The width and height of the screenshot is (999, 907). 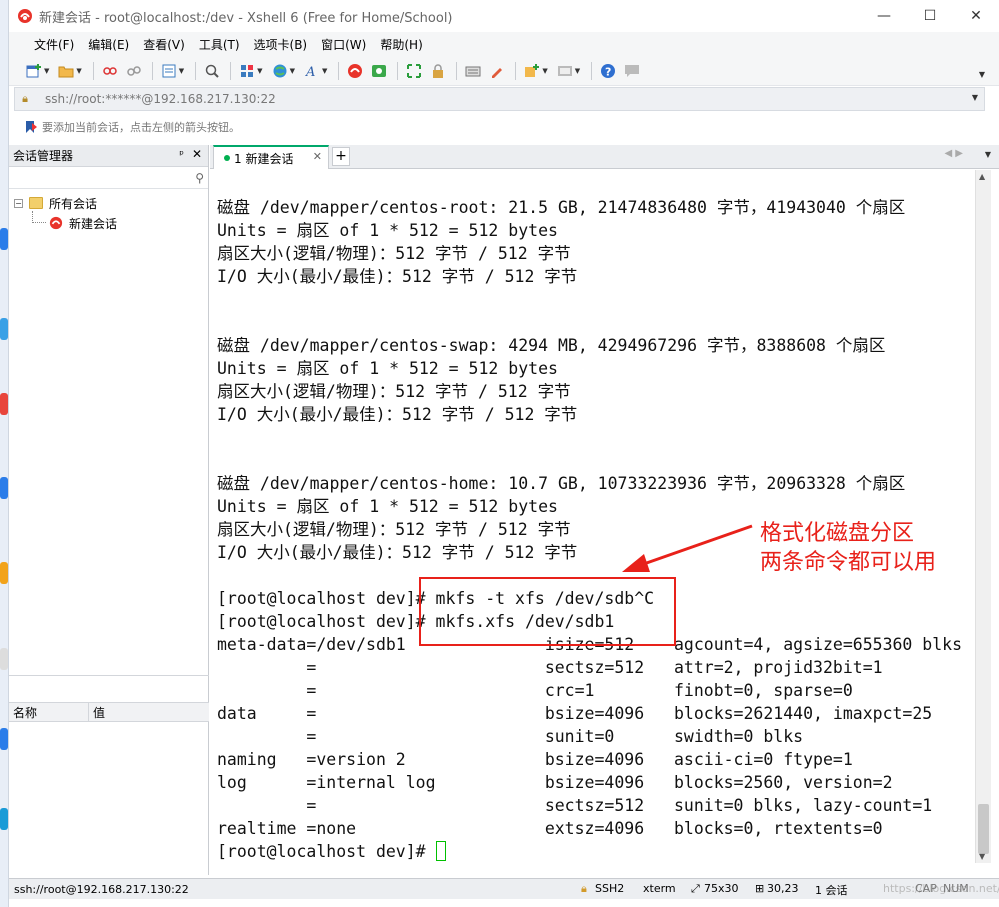 I want to click on close-button: ✕, so click(x=976, y=16).